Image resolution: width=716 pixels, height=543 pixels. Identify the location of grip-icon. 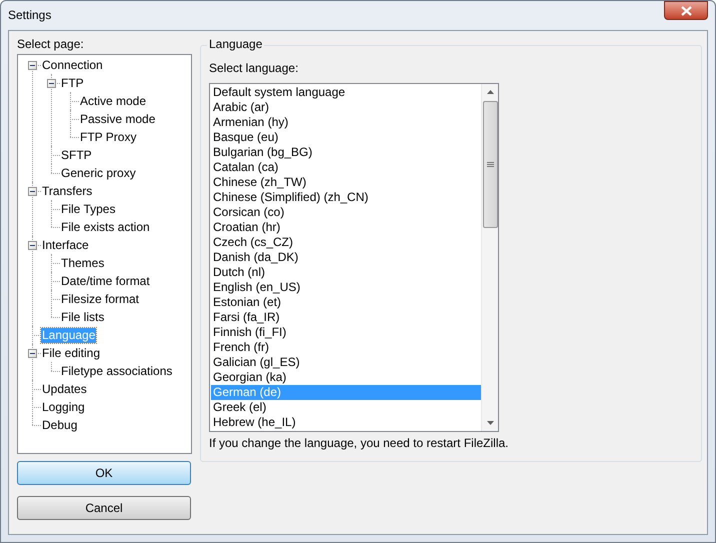
(490, 164).